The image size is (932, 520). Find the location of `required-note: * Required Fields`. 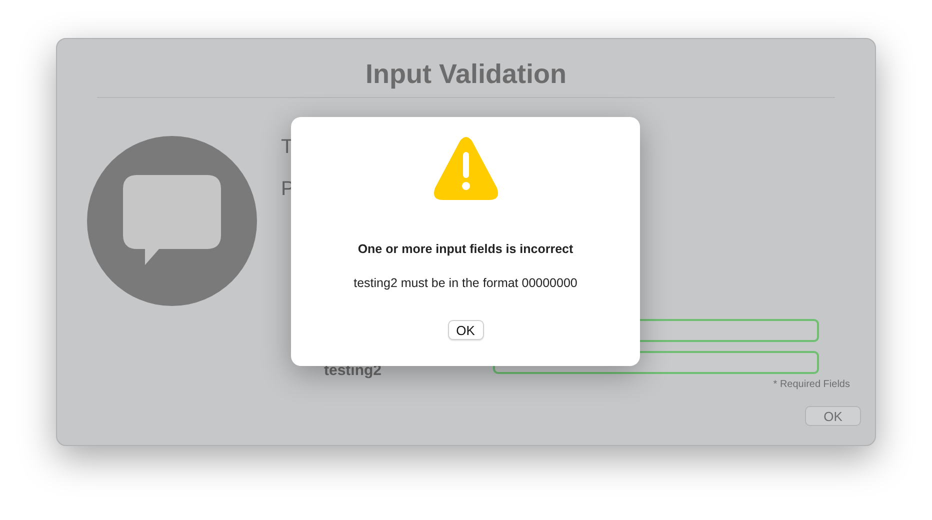

required-note: * Required Fields is located at coordinates (811, 384).